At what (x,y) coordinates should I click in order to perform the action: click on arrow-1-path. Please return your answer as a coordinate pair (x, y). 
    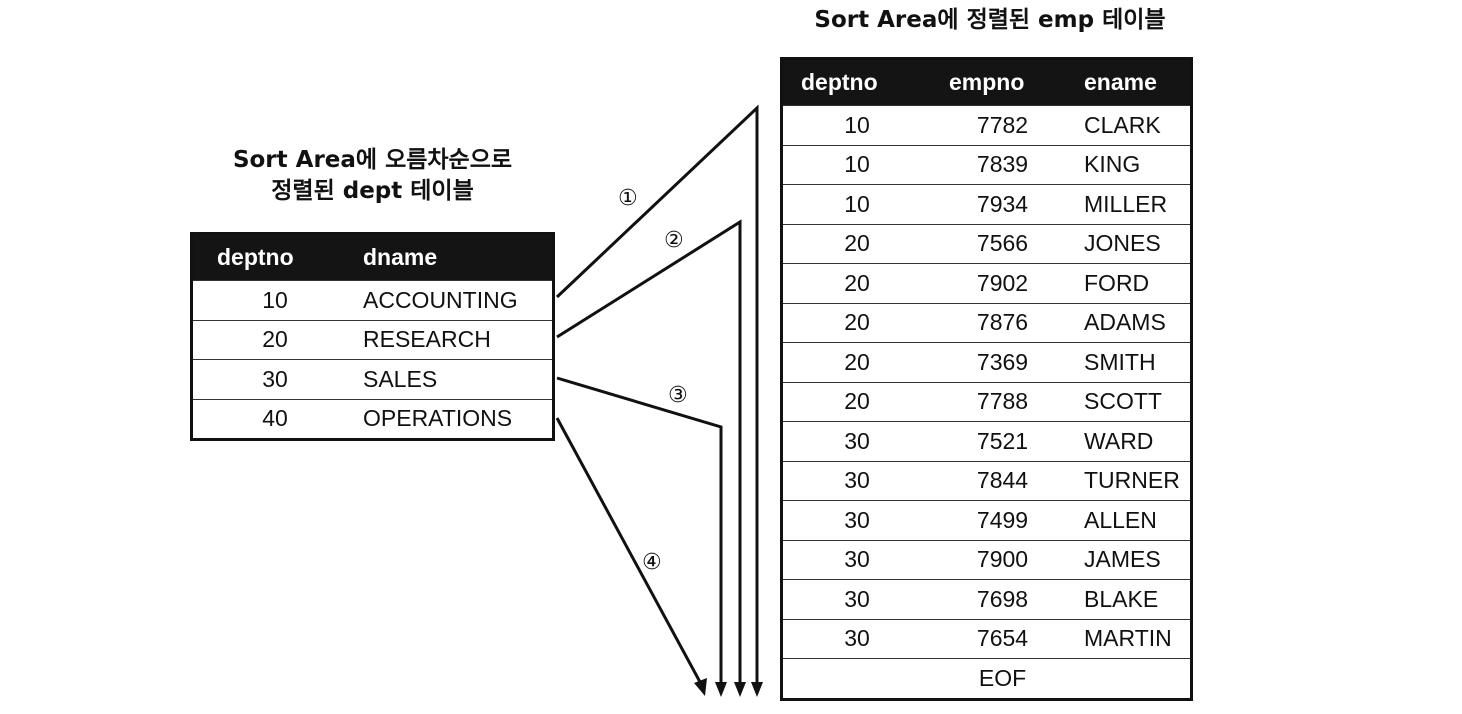
    Looking at the image, I should click on (657, 393).